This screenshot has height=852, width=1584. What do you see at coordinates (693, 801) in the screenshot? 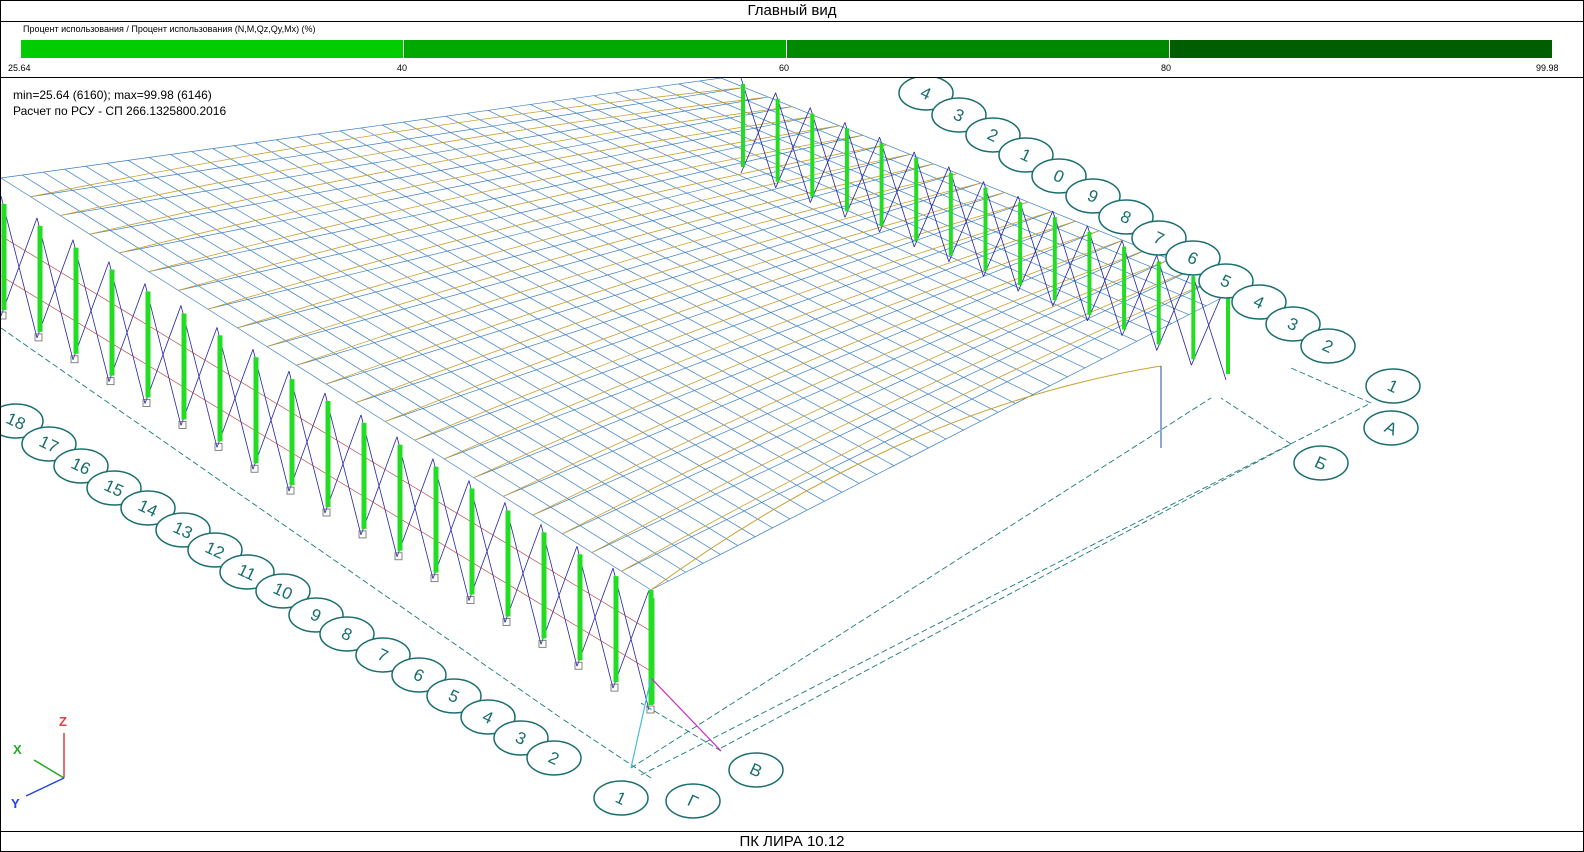
I see `grid-bubble-letter-3: Г` at bounding box center [693, 801].